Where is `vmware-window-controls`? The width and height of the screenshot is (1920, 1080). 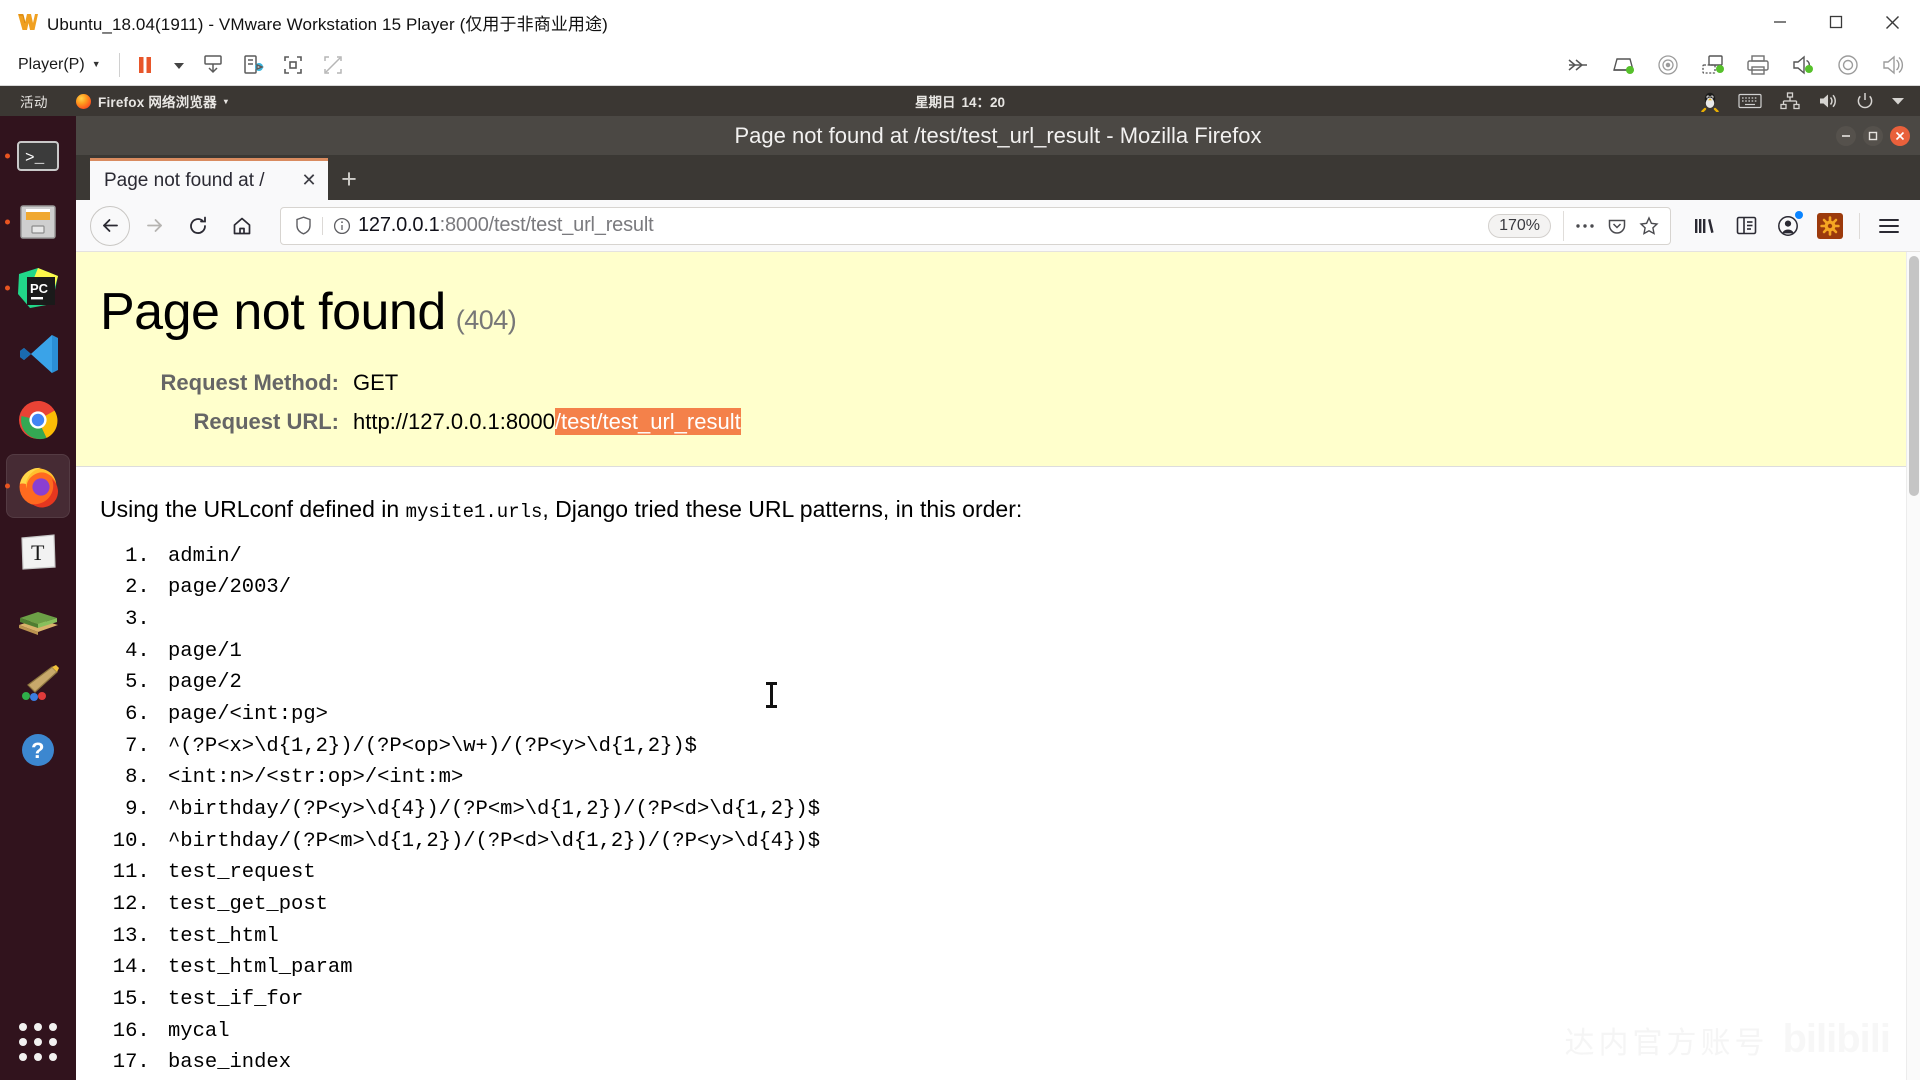 vmware-window-controls is located at coordinates (1836, 22).